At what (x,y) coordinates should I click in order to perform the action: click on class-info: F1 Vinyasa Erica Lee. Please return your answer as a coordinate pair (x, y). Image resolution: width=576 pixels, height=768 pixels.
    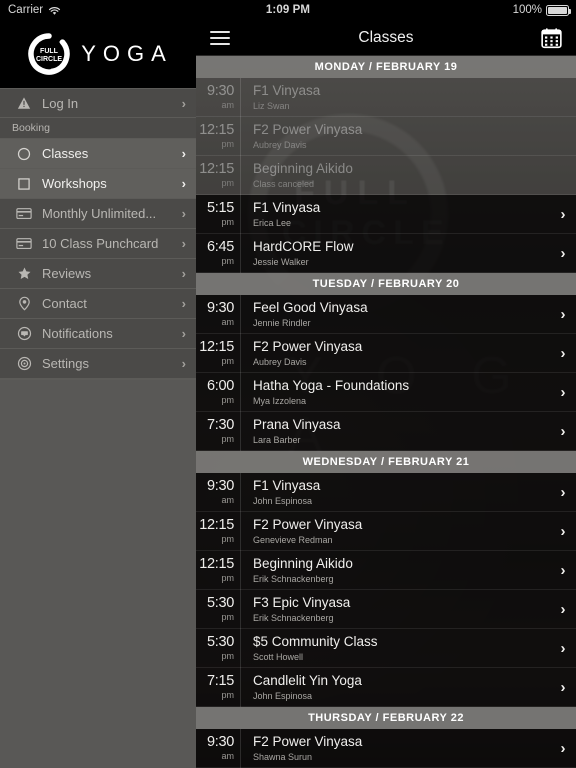
    Looking at the image, I should click on (395, 214).